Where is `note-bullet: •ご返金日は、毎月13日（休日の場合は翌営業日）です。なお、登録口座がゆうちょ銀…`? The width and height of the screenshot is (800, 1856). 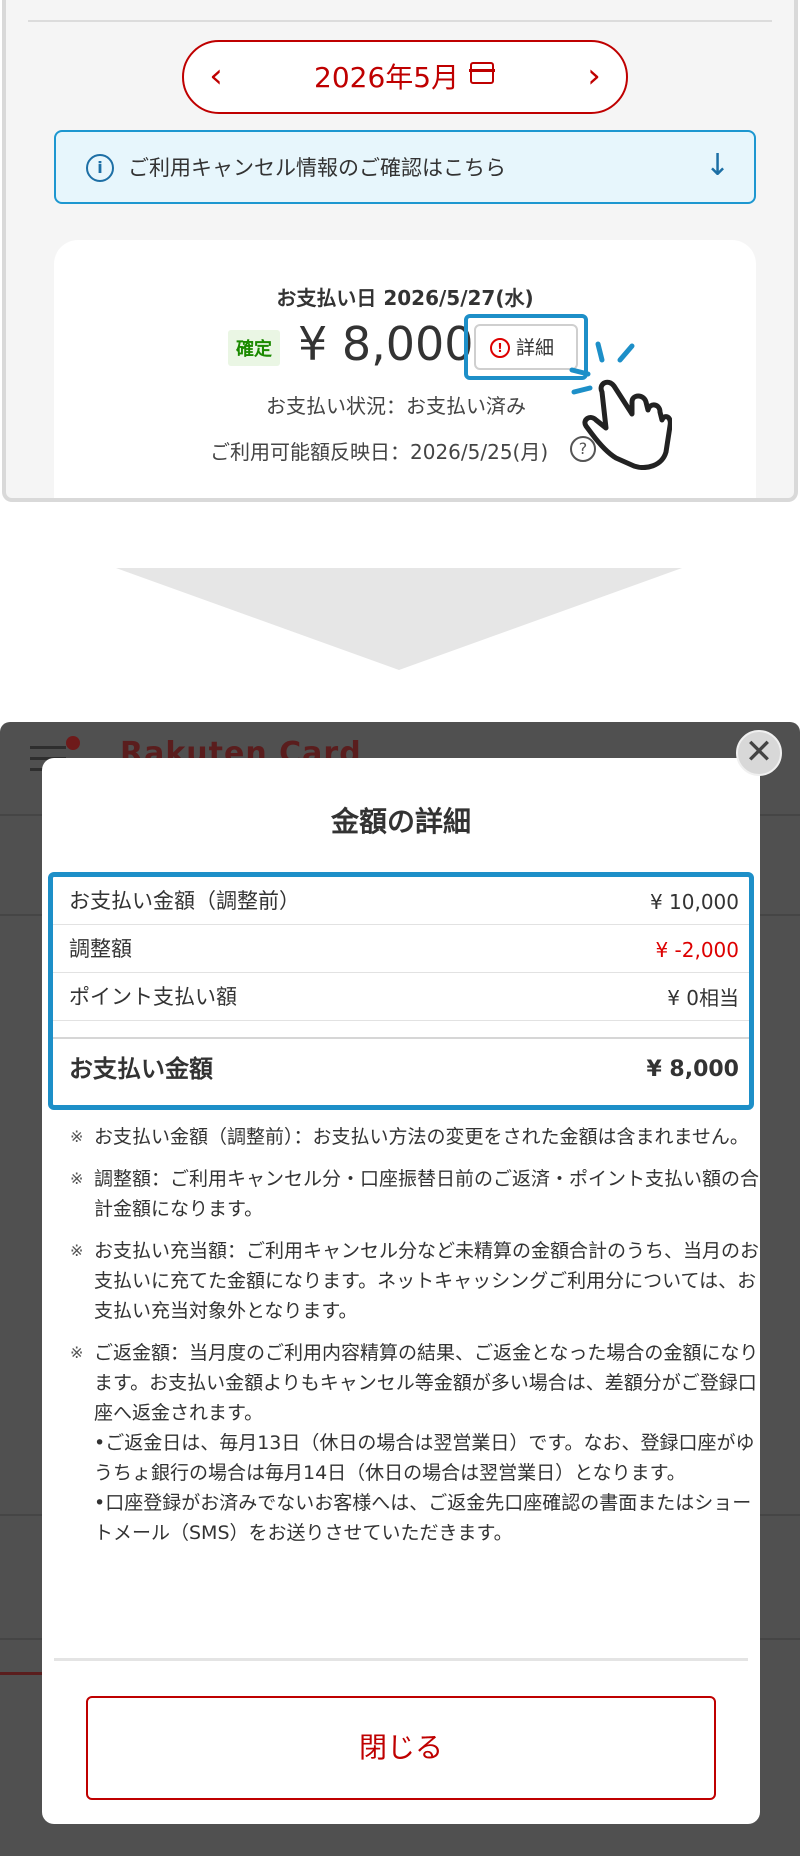
note-bullet: •ご返金日は、毎月13日（休日の場合は翌営業日）です。なお、登録口座がゆうちょ銀… is located at coordinates (424, 1458).